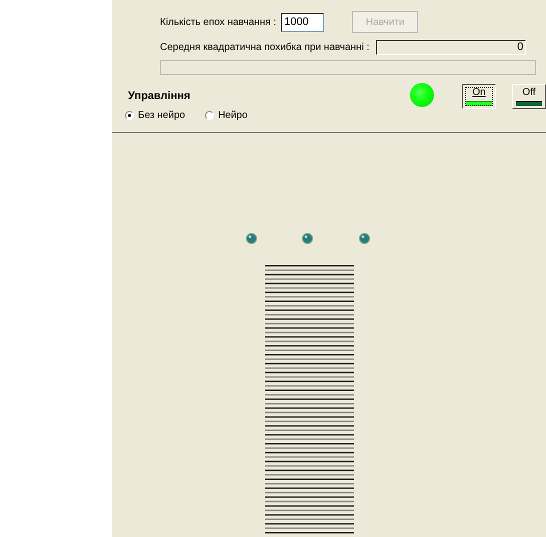  What do you see at coordinates (302, 22) in the screenshot?
I see `epochs-field: 1000` at bounding box center [302, 22].